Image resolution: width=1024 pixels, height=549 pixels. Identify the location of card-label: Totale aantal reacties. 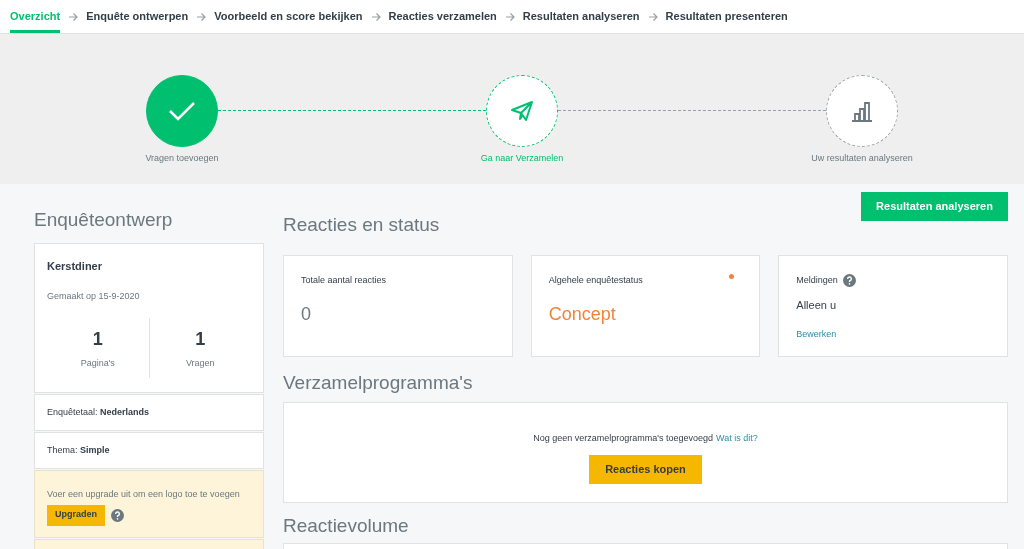
(344, 280).